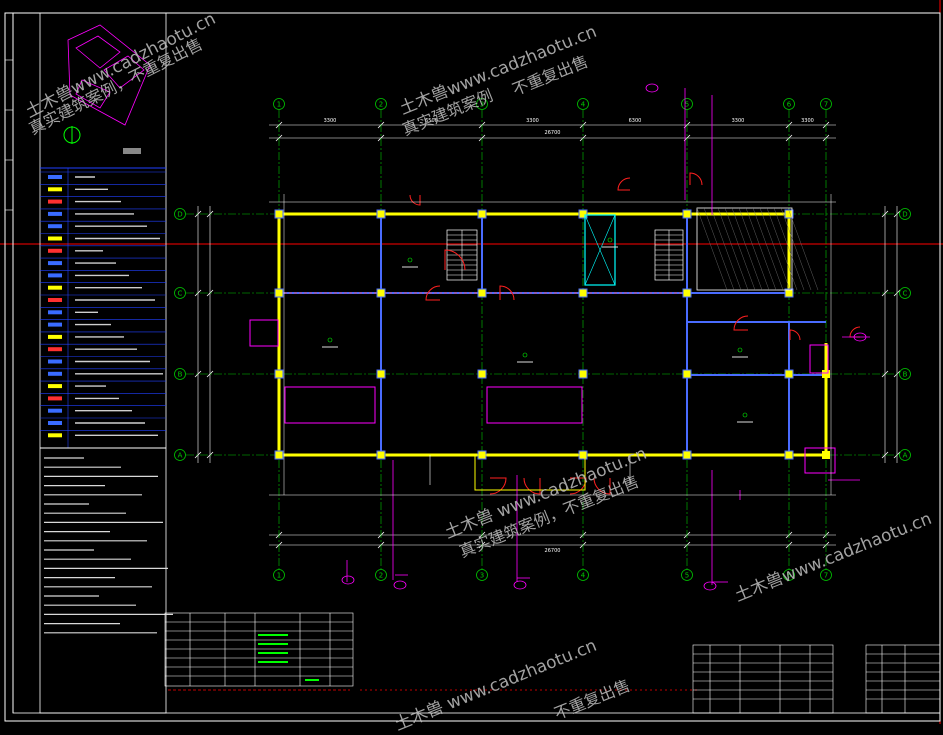  What do you see at coordinates (381, 576) in the screenshot?
I see `grid-column-bottom-label: 2` at bounding box center [381, 576].